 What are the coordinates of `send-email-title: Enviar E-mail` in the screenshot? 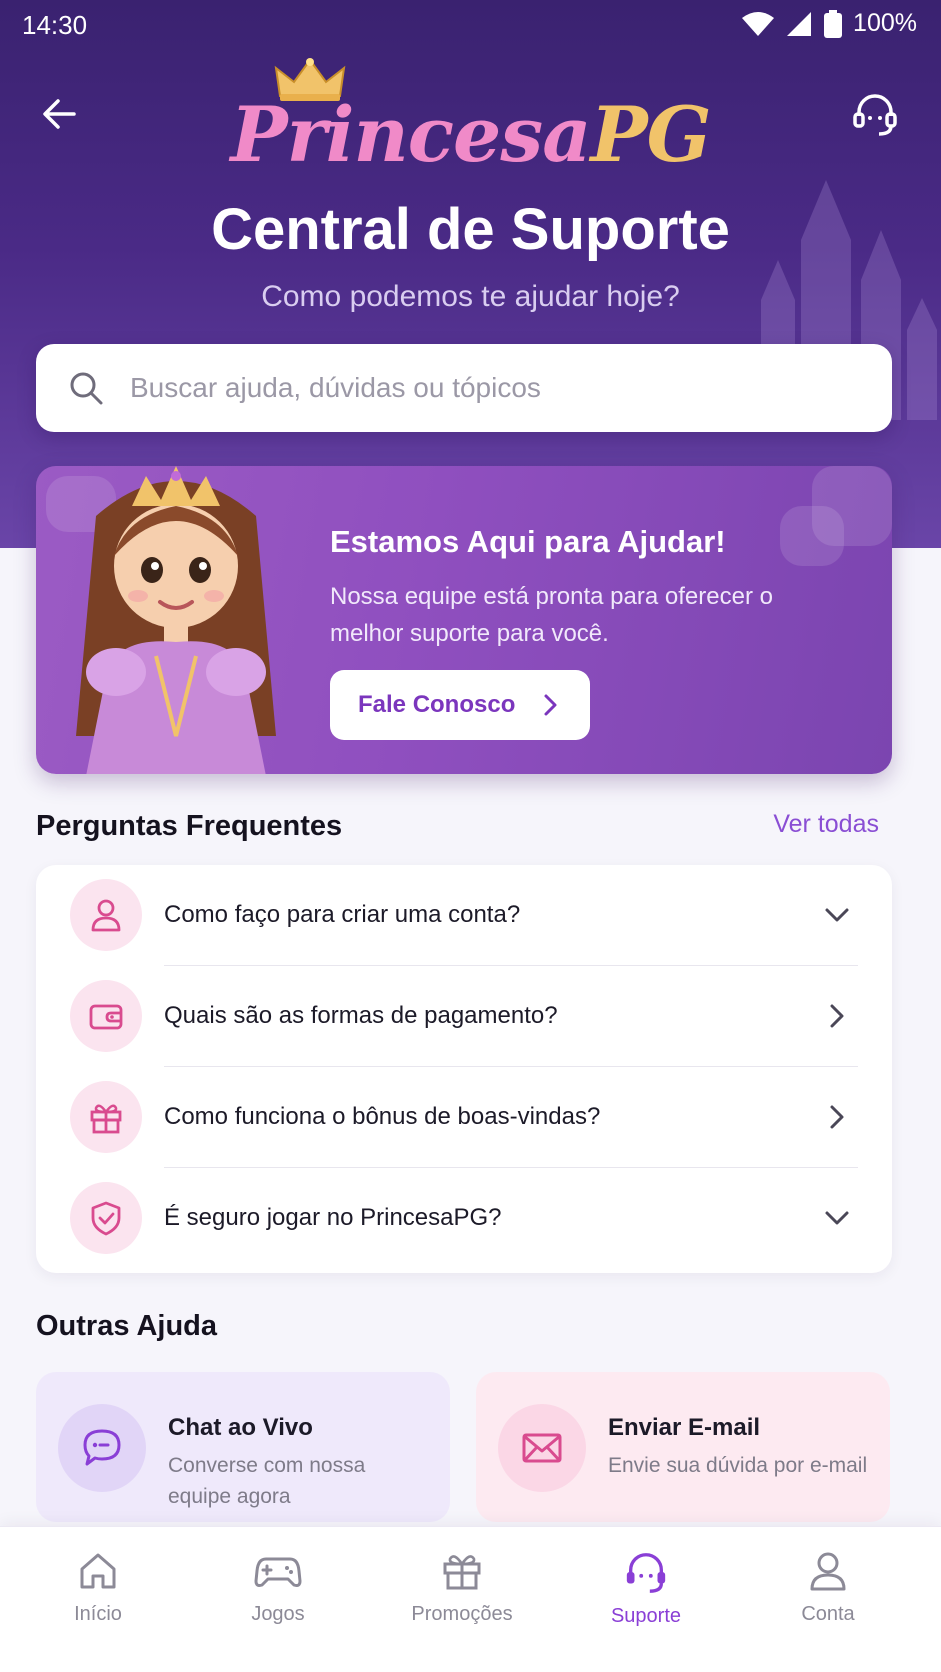 It's located at (684, 1427).